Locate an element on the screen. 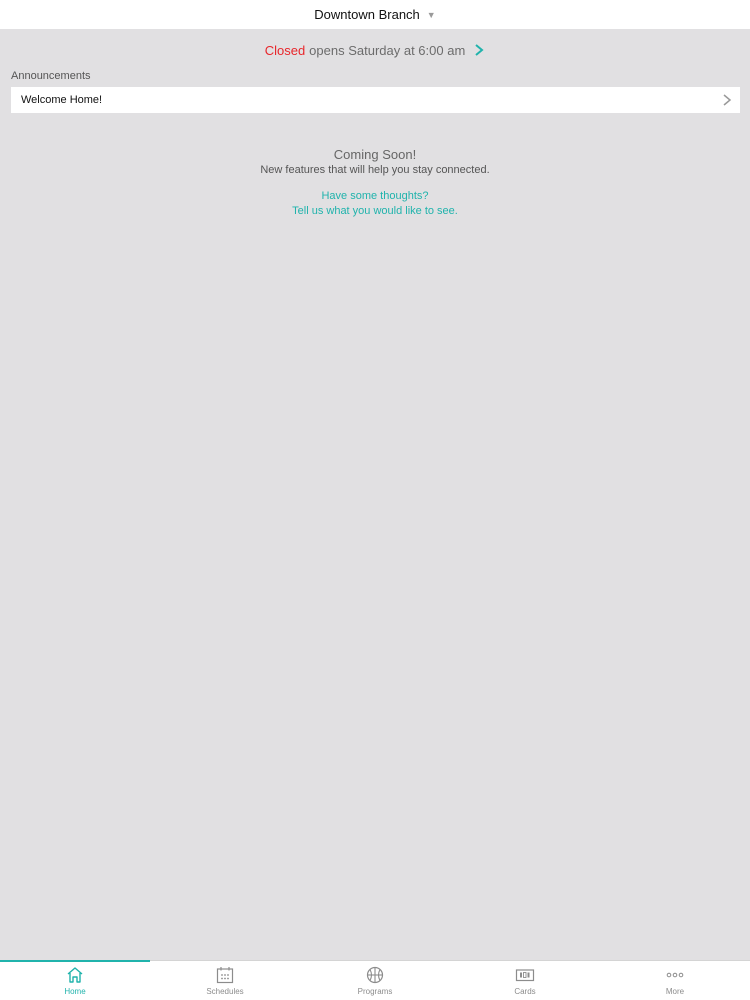 This screenshot has width=750, height=1000. coming-soon-title: Coming Soon! is located at coordinates (375, 154).